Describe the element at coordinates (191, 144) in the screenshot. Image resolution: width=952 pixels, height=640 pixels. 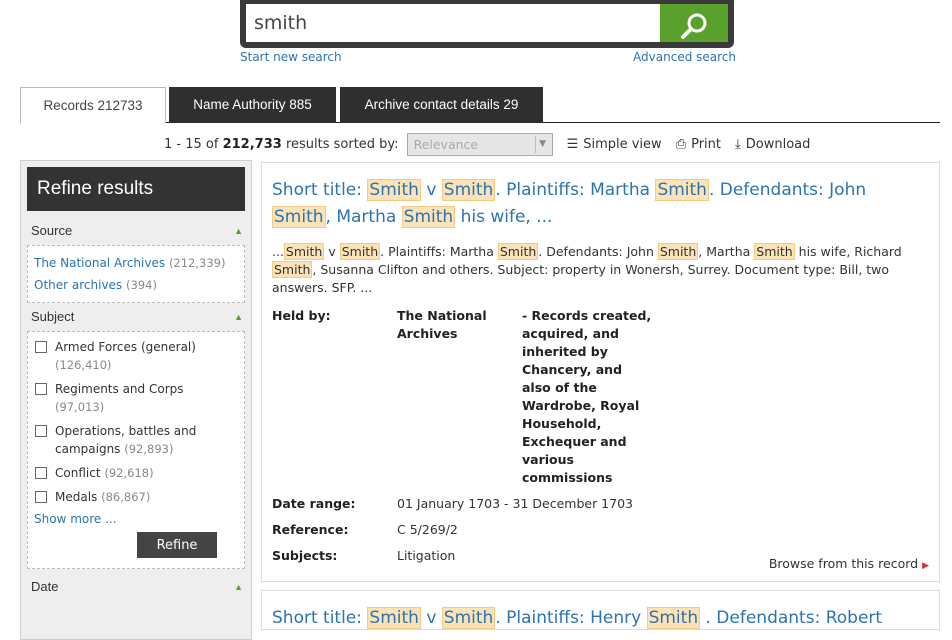
I see `results-range: 1 - 15 of` at that location.